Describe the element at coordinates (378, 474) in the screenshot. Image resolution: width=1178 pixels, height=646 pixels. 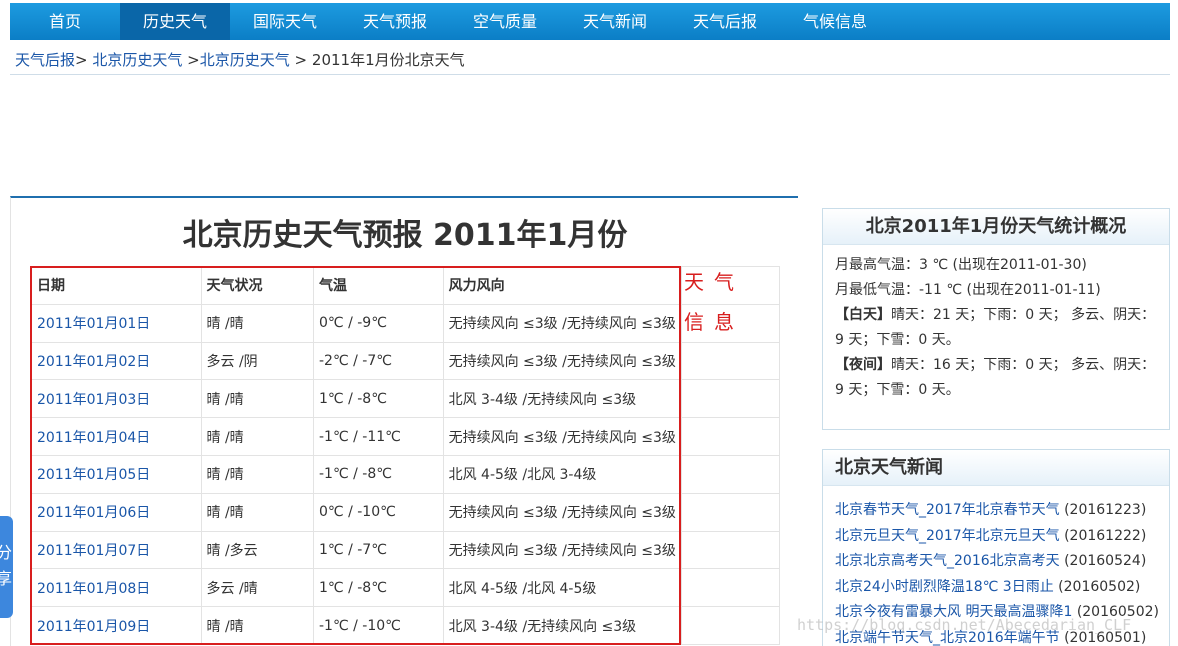
I see `temperature-cell: -1℃ / -8℃` at that location.